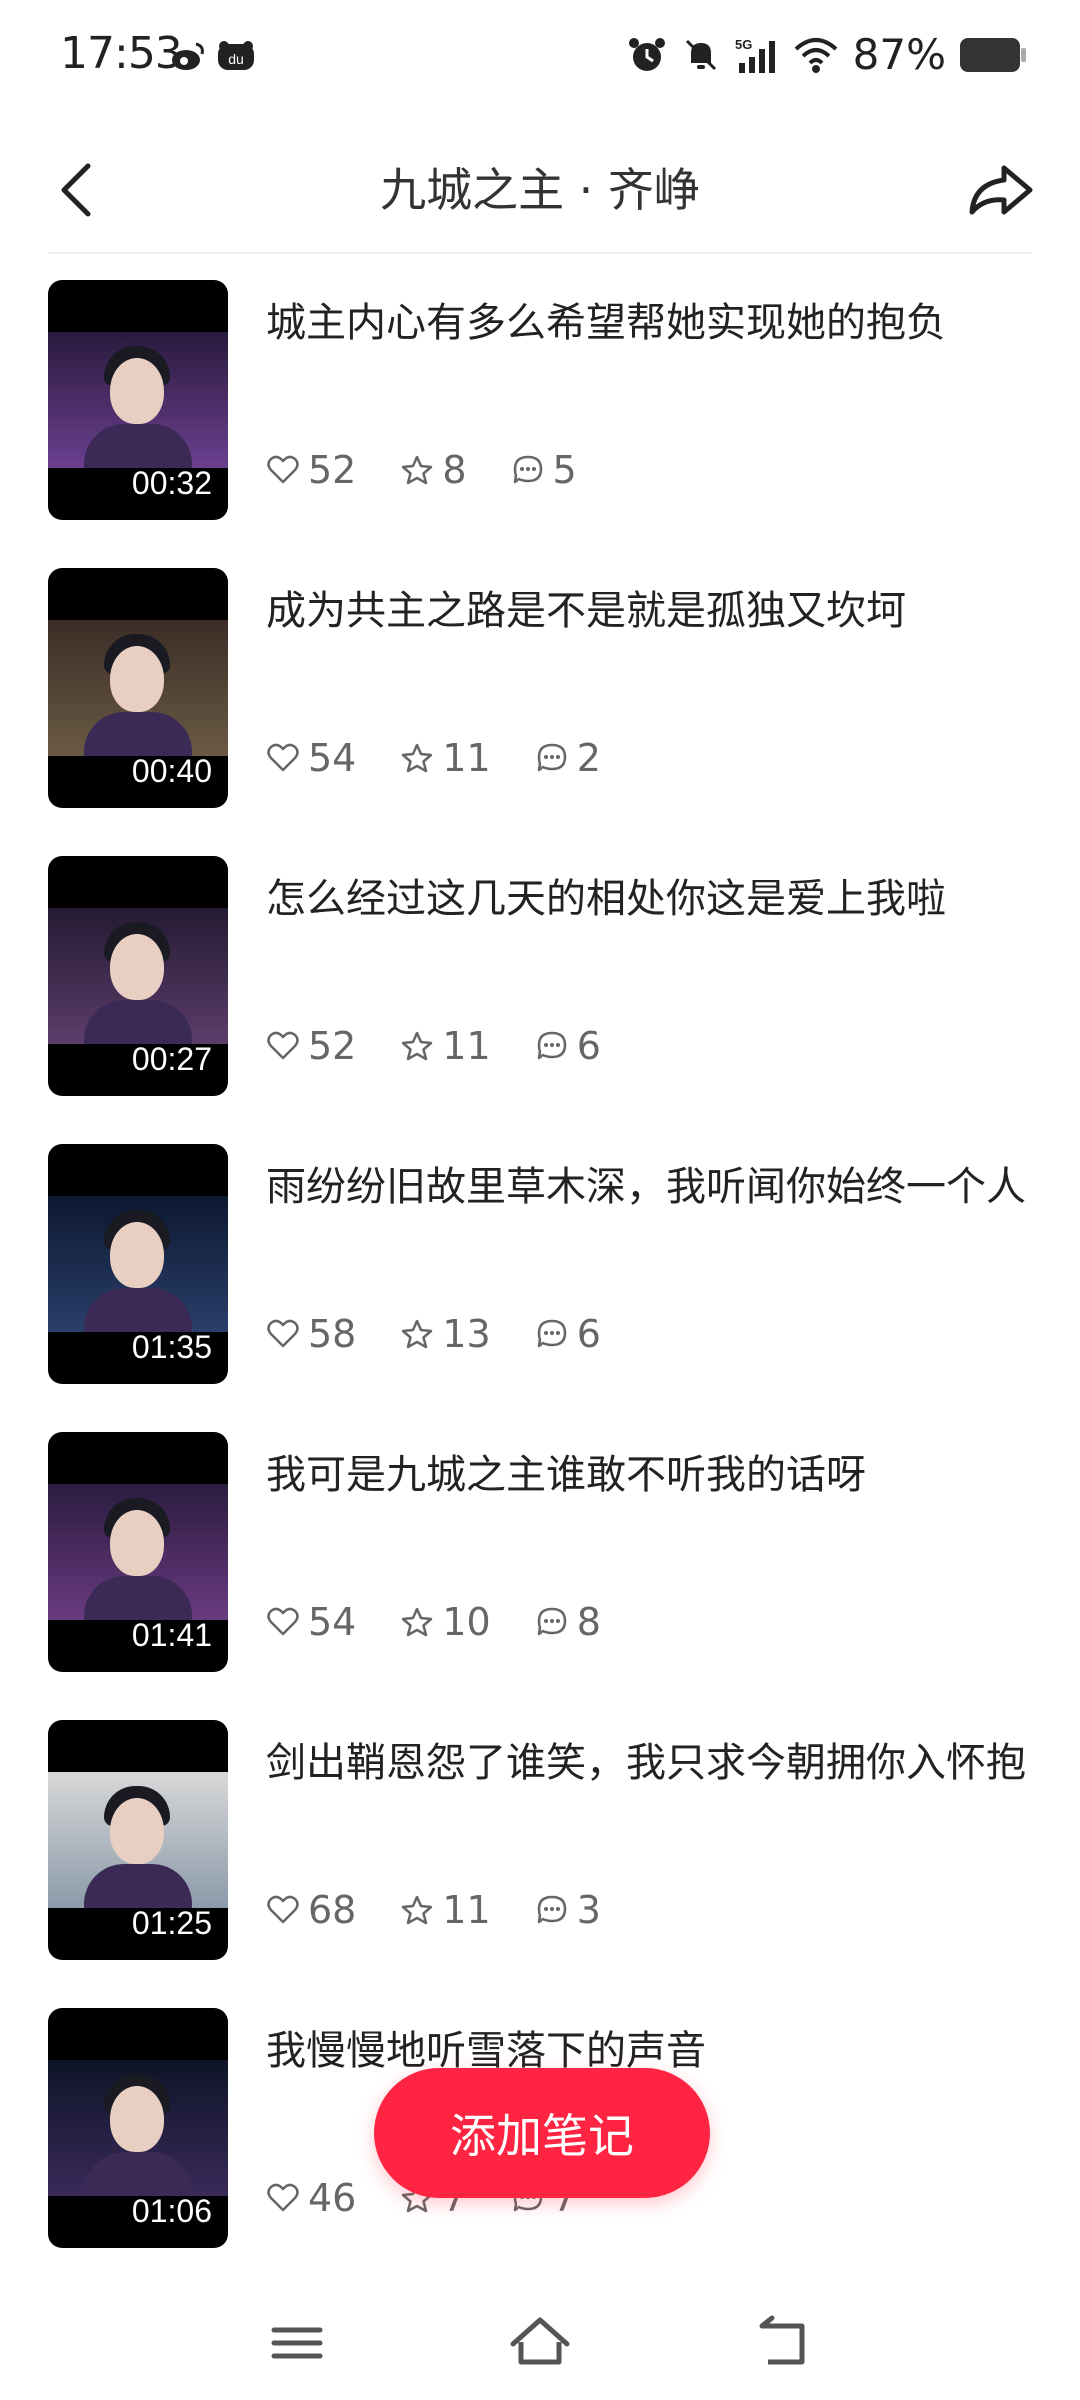  What do you see at coordinates (649, 899) in the screenshot?
I see `note-title: 怎么经过这几天的相处你这是爱上我啦` at bounding box center [649, 899].